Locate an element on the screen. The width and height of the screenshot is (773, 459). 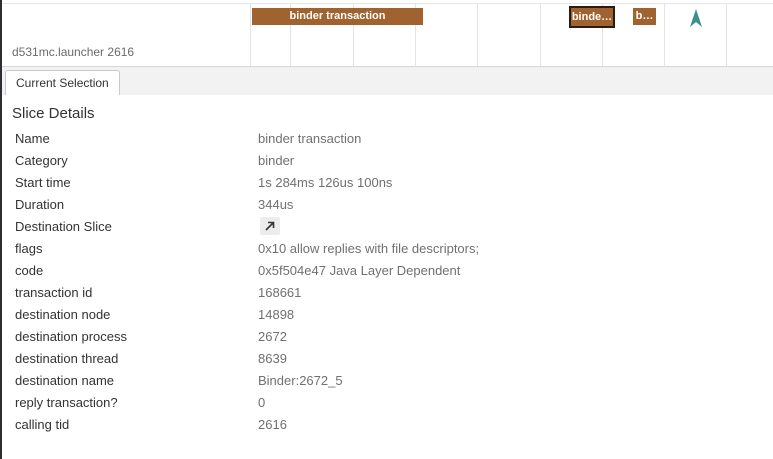
row-value: 344us is located at coordinates (276, 204).